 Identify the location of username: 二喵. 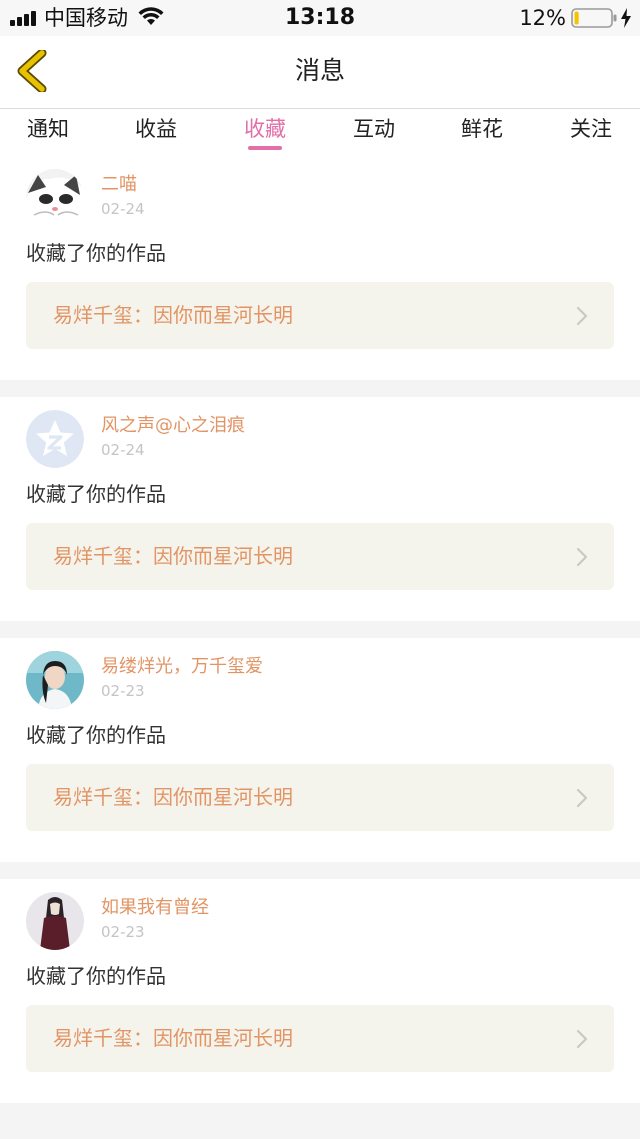
(119, 185).